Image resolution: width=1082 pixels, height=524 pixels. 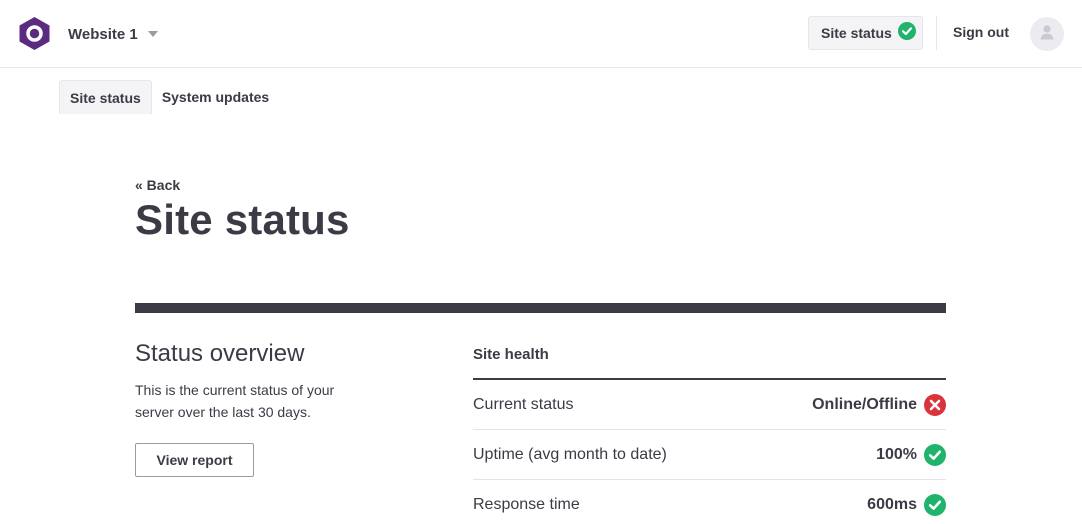 What do you see at coordinates (856, 33) in the screenshot?
I see `site-status-button-label: Site status` at bounding box center [856, 33].